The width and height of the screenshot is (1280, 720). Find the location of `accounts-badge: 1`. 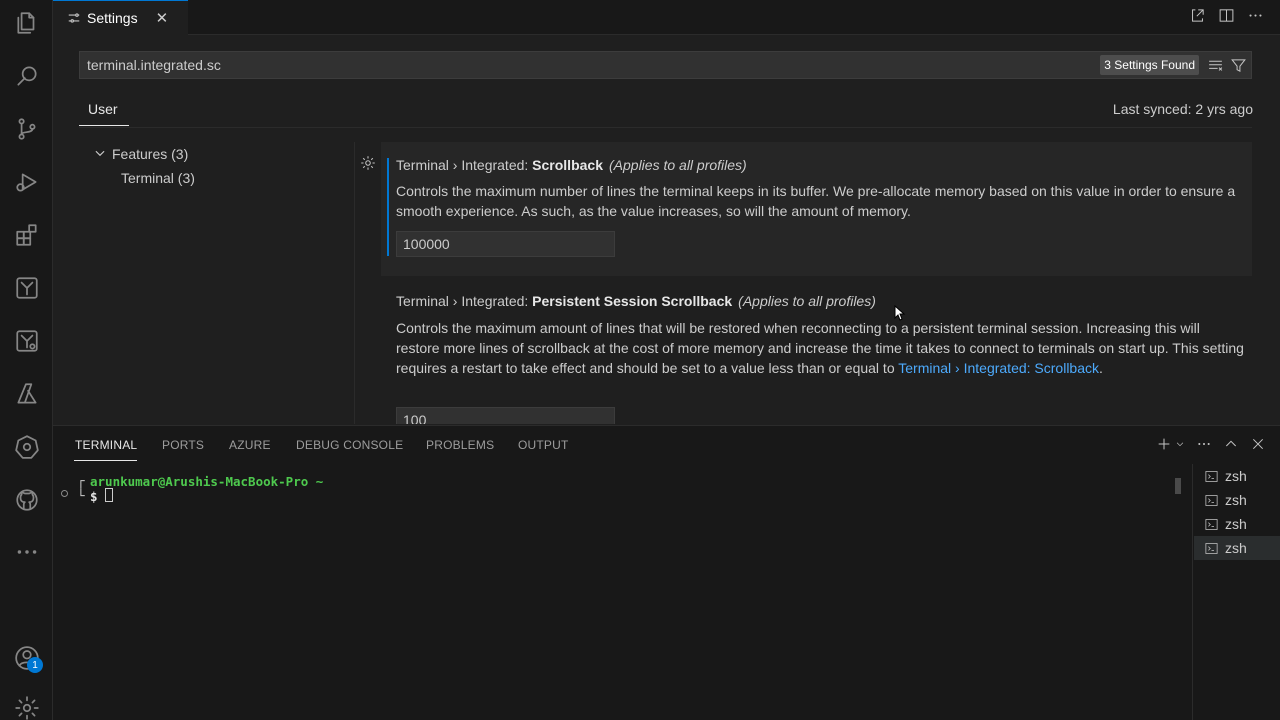

accounts-badge: 1 is located at coordinates (35, 665).